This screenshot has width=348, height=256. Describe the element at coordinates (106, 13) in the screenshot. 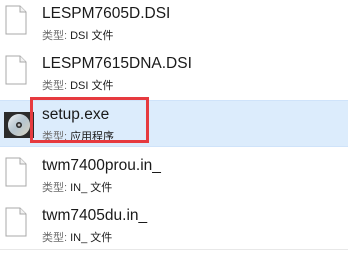

I see `file-name: LESPM7605D.DSI` at that location.